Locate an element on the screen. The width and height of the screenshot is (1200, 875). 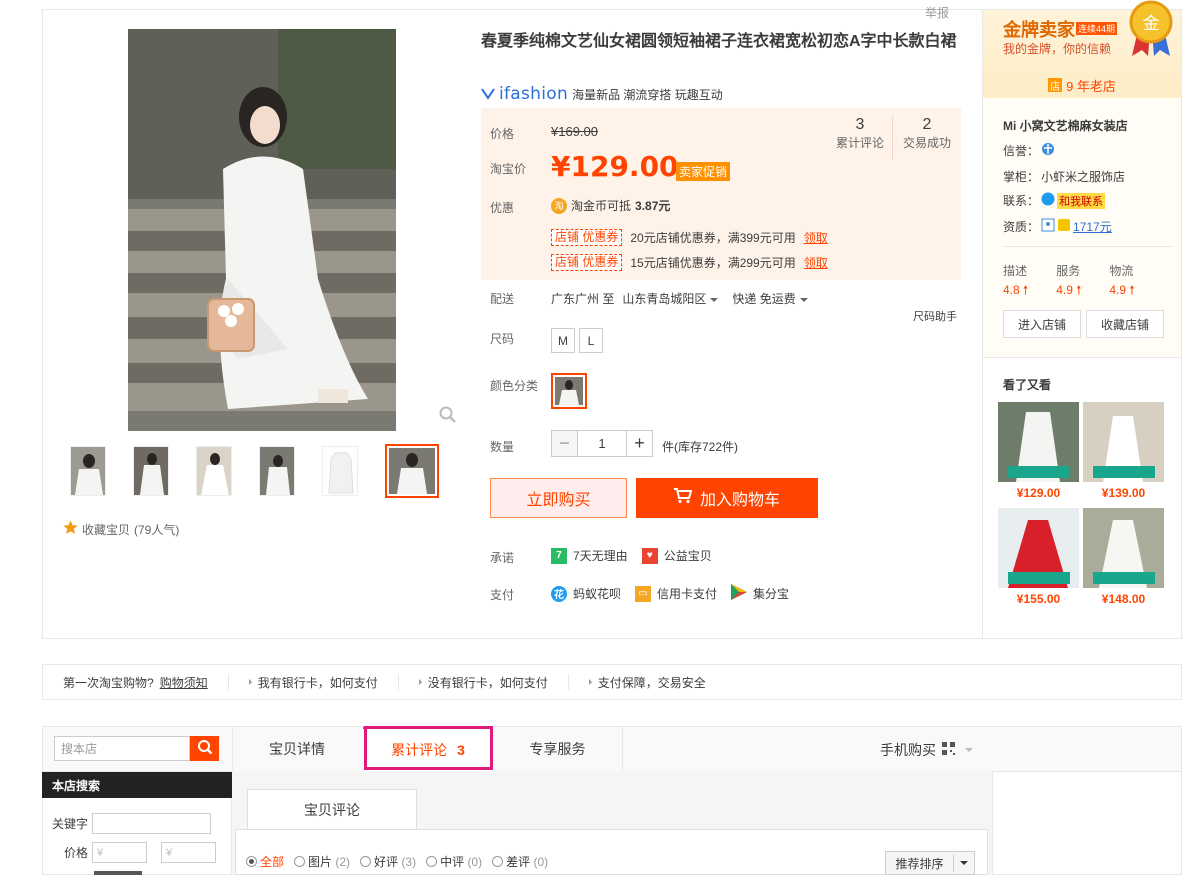
color-swatch is located at coordinates (569, 391).